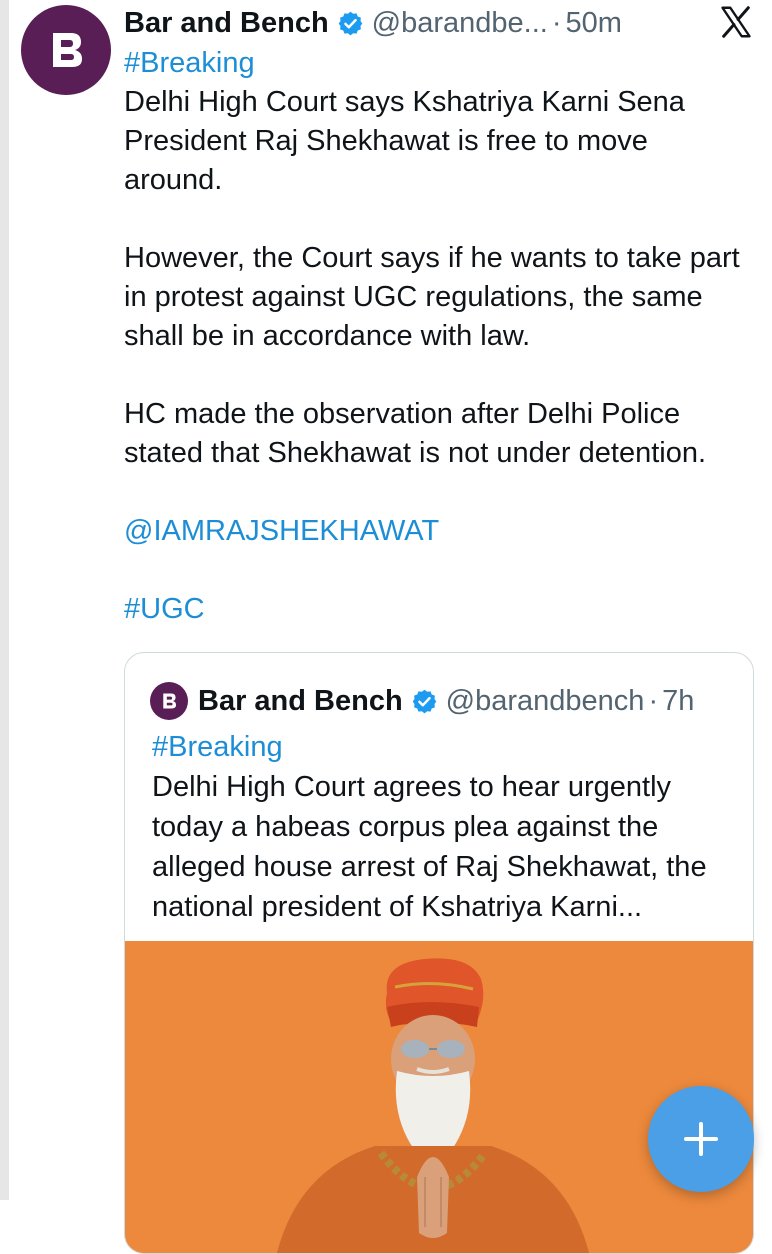 The image size is (772, 1254). Describe the element at coordinates (545, 700) in the screenshot. I see `quoted-author-handle: @barandbench` at that location.